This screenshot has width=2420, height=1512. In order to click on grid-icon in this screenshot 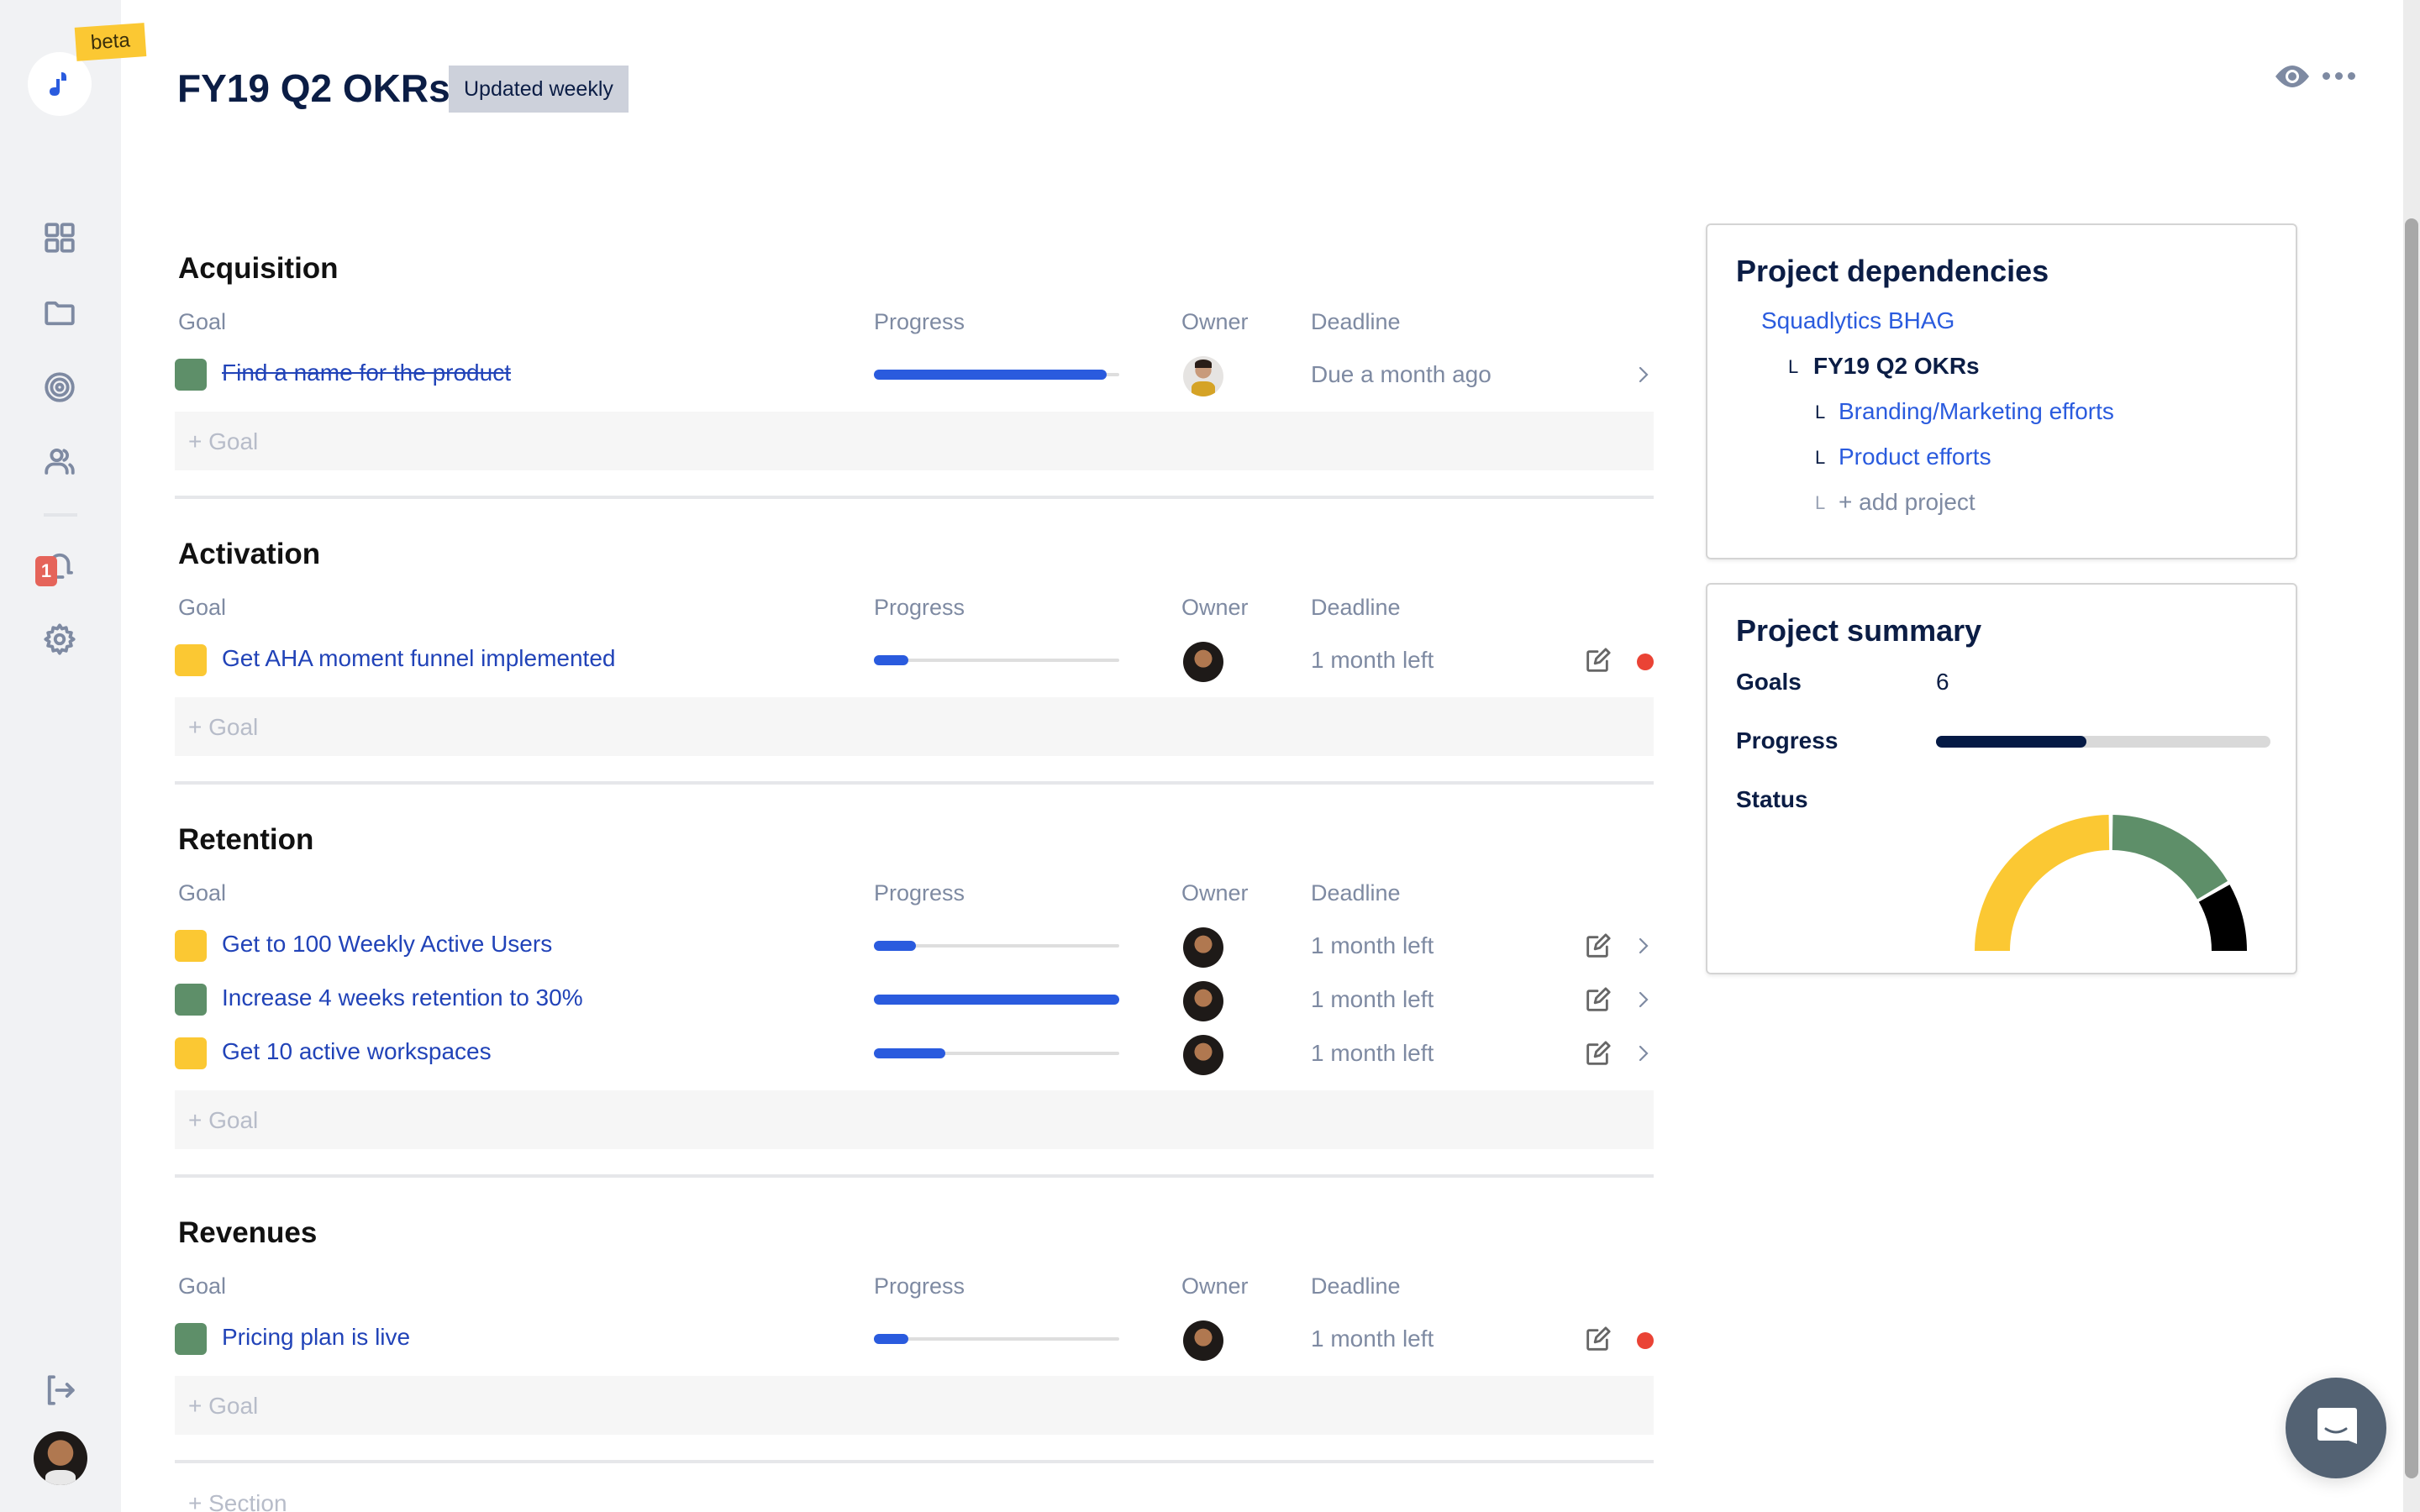, I will do `click(60, 238)`.